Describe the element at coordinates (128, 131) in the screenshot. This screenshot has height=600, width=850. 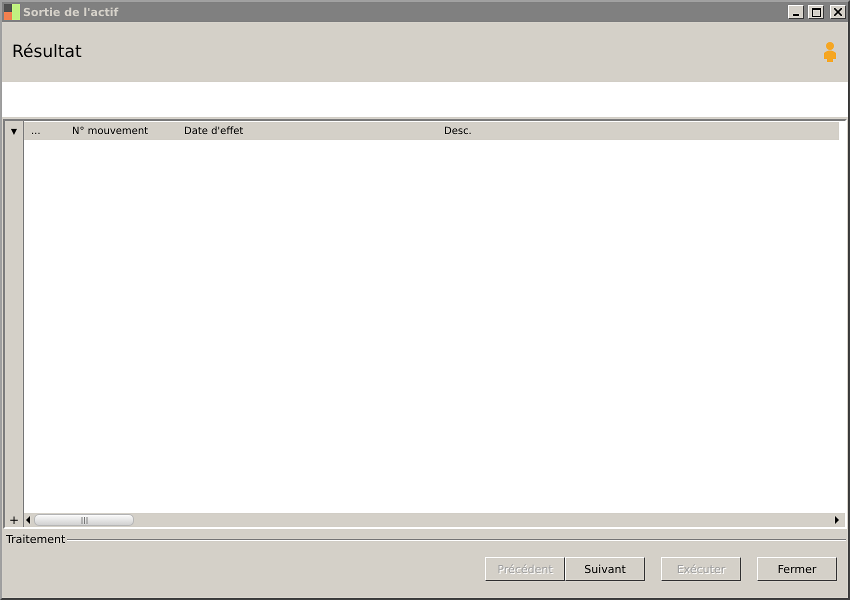
I see `column-header: N° mouvement` at that location.